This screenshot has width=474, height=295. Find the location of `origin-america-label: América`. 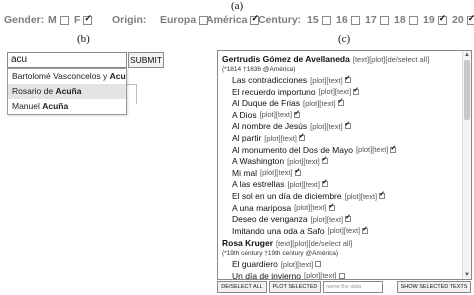

origin-america-label: América is located at coordinates (227, 20).